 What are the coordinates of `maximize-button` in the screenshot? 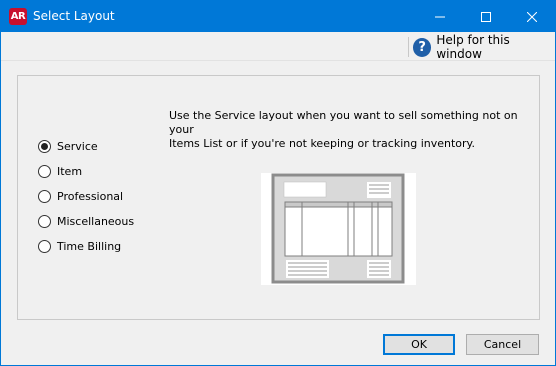 It's located at (486, 16).